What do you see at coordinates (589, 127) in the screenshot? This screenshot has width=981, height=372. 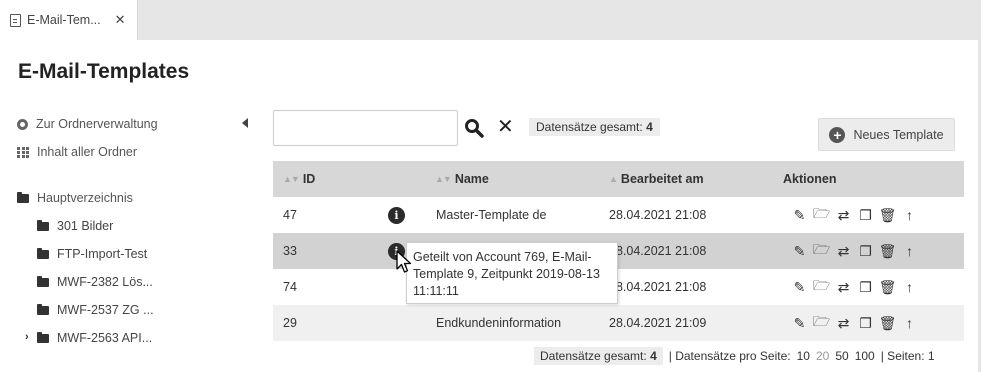 I see `total-label: Datensätze gesamt:` at bounding box center [589, 127].